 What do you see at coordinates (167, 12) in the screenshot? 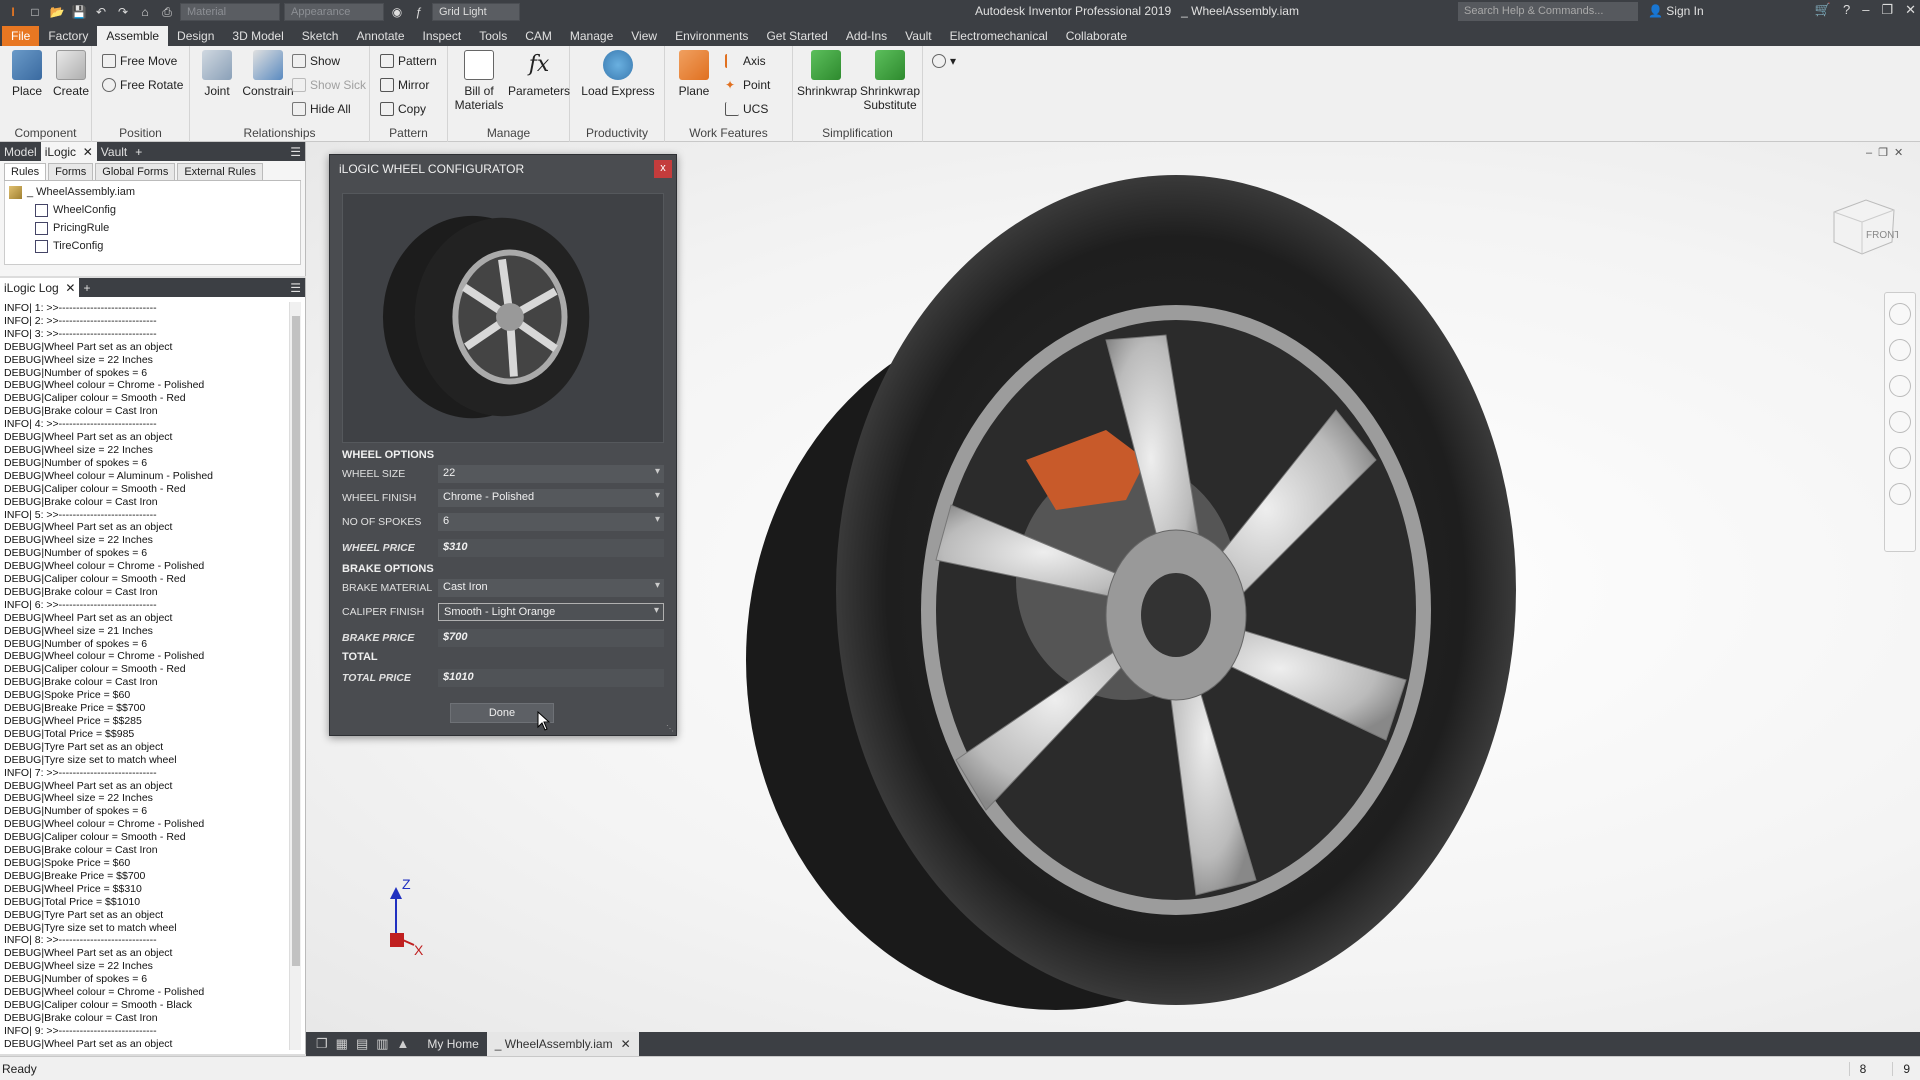
I see `print-icon: ⎙` at bounding box center [167, 12].